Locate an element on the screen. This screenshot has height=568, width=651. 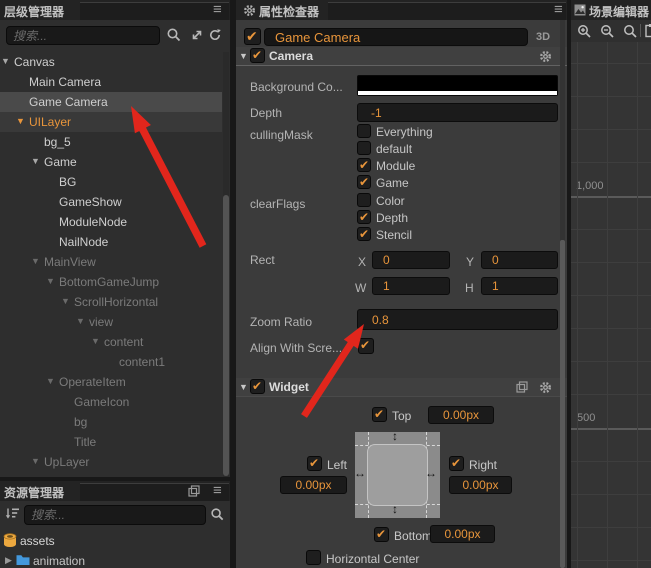
tree-node-title: Title is located at coordinates (111, 442).